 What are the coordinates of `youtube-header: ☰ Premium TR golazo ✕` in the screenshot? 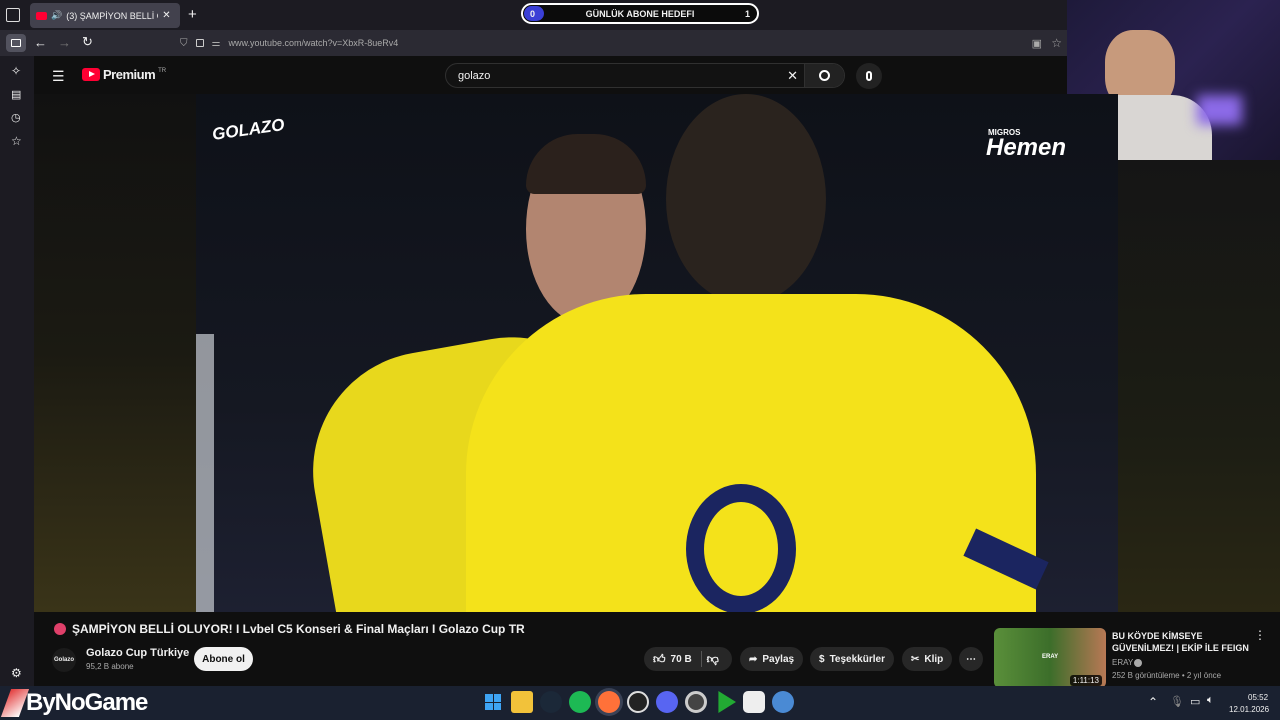 It's located at (551, 75).